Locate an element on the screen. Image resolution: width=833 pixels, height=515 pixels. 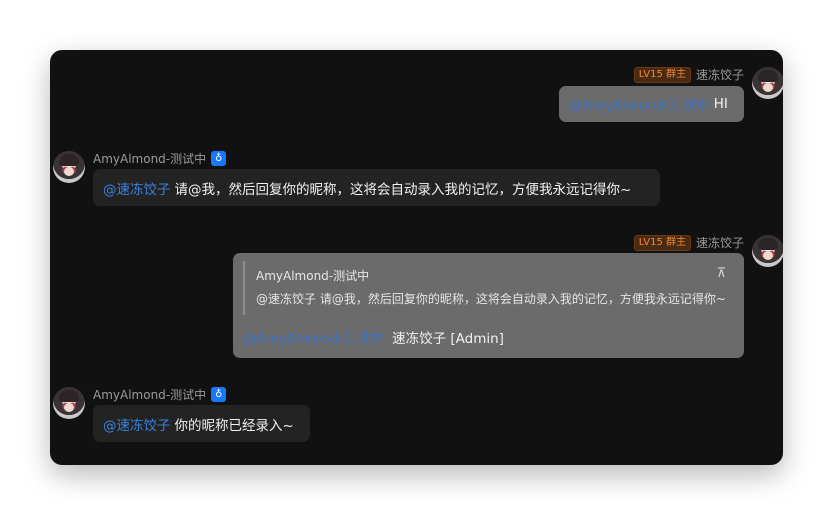
message-text: HI is located at coordinates (720, 104).